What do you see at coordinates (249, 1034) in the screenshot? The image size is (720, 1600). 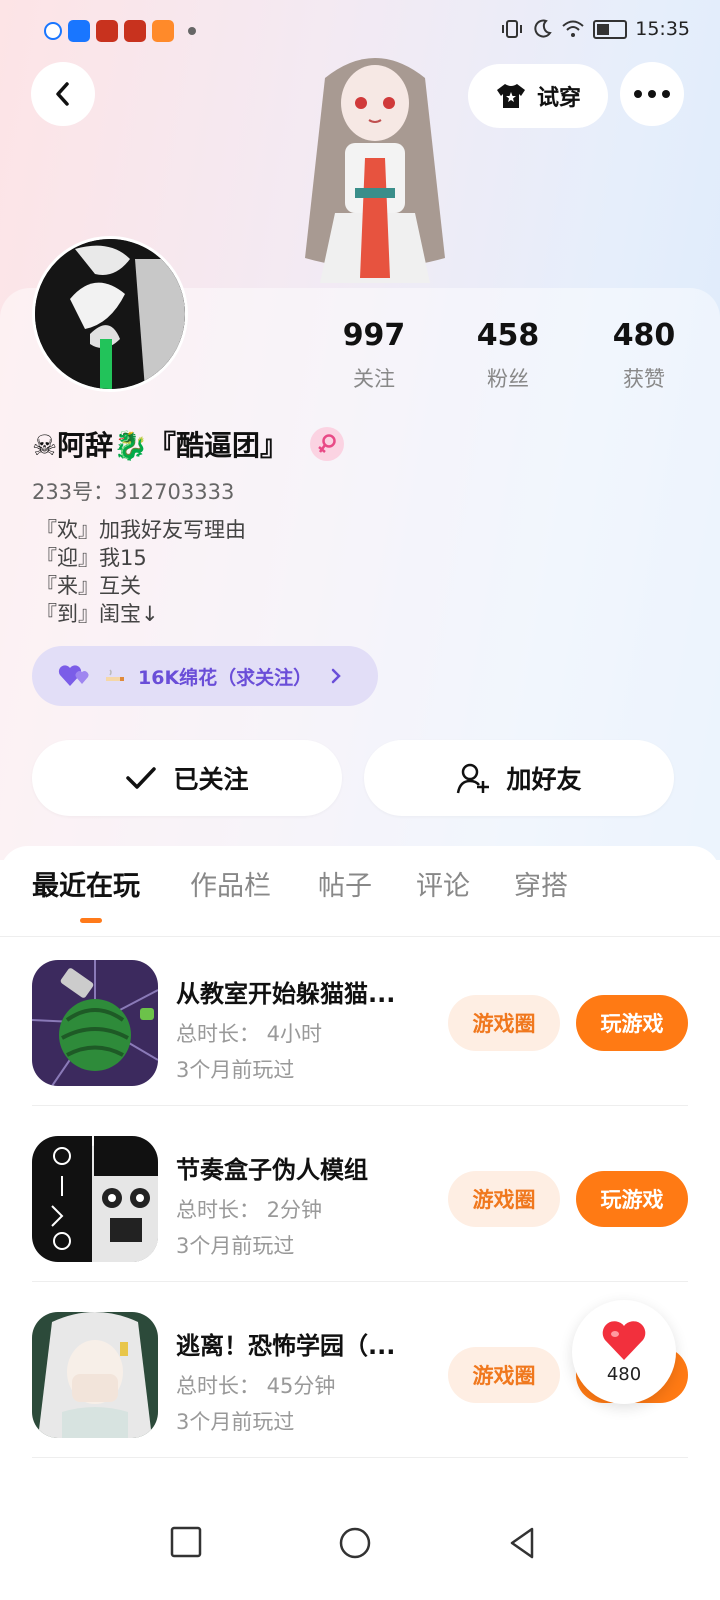 I see `game-duration: 总时长： 4小时` at bounding box center [249, 1034].